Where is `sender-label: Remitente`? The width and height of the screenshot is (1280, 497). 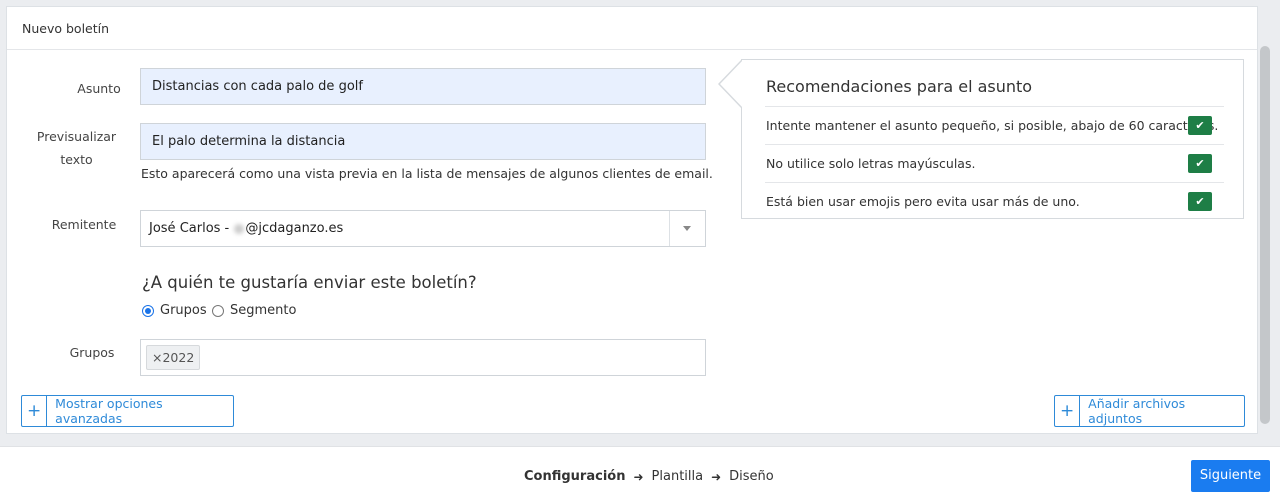
sender-label: Remitente is located at coordinates (84, 224).